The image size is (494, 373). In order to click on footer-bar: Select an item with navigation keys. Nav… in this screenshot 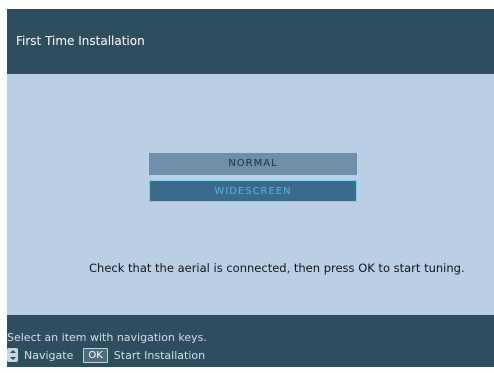, I will do `click(250, 341)`.